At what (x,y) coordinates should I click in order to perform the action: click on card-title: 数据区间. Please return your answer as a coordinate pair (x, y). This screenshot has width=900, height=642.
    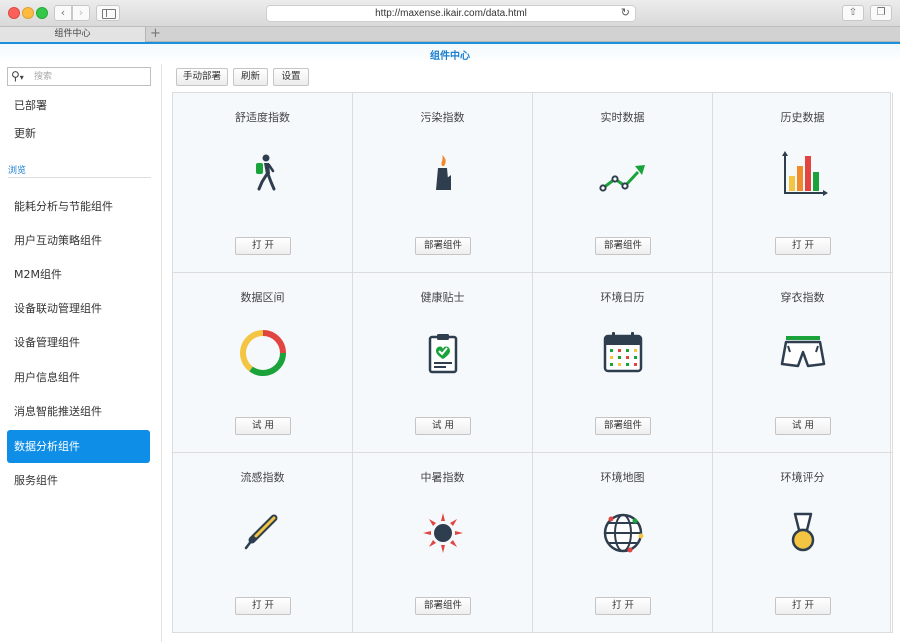
    Looking at the image, I should click on (262, 297).